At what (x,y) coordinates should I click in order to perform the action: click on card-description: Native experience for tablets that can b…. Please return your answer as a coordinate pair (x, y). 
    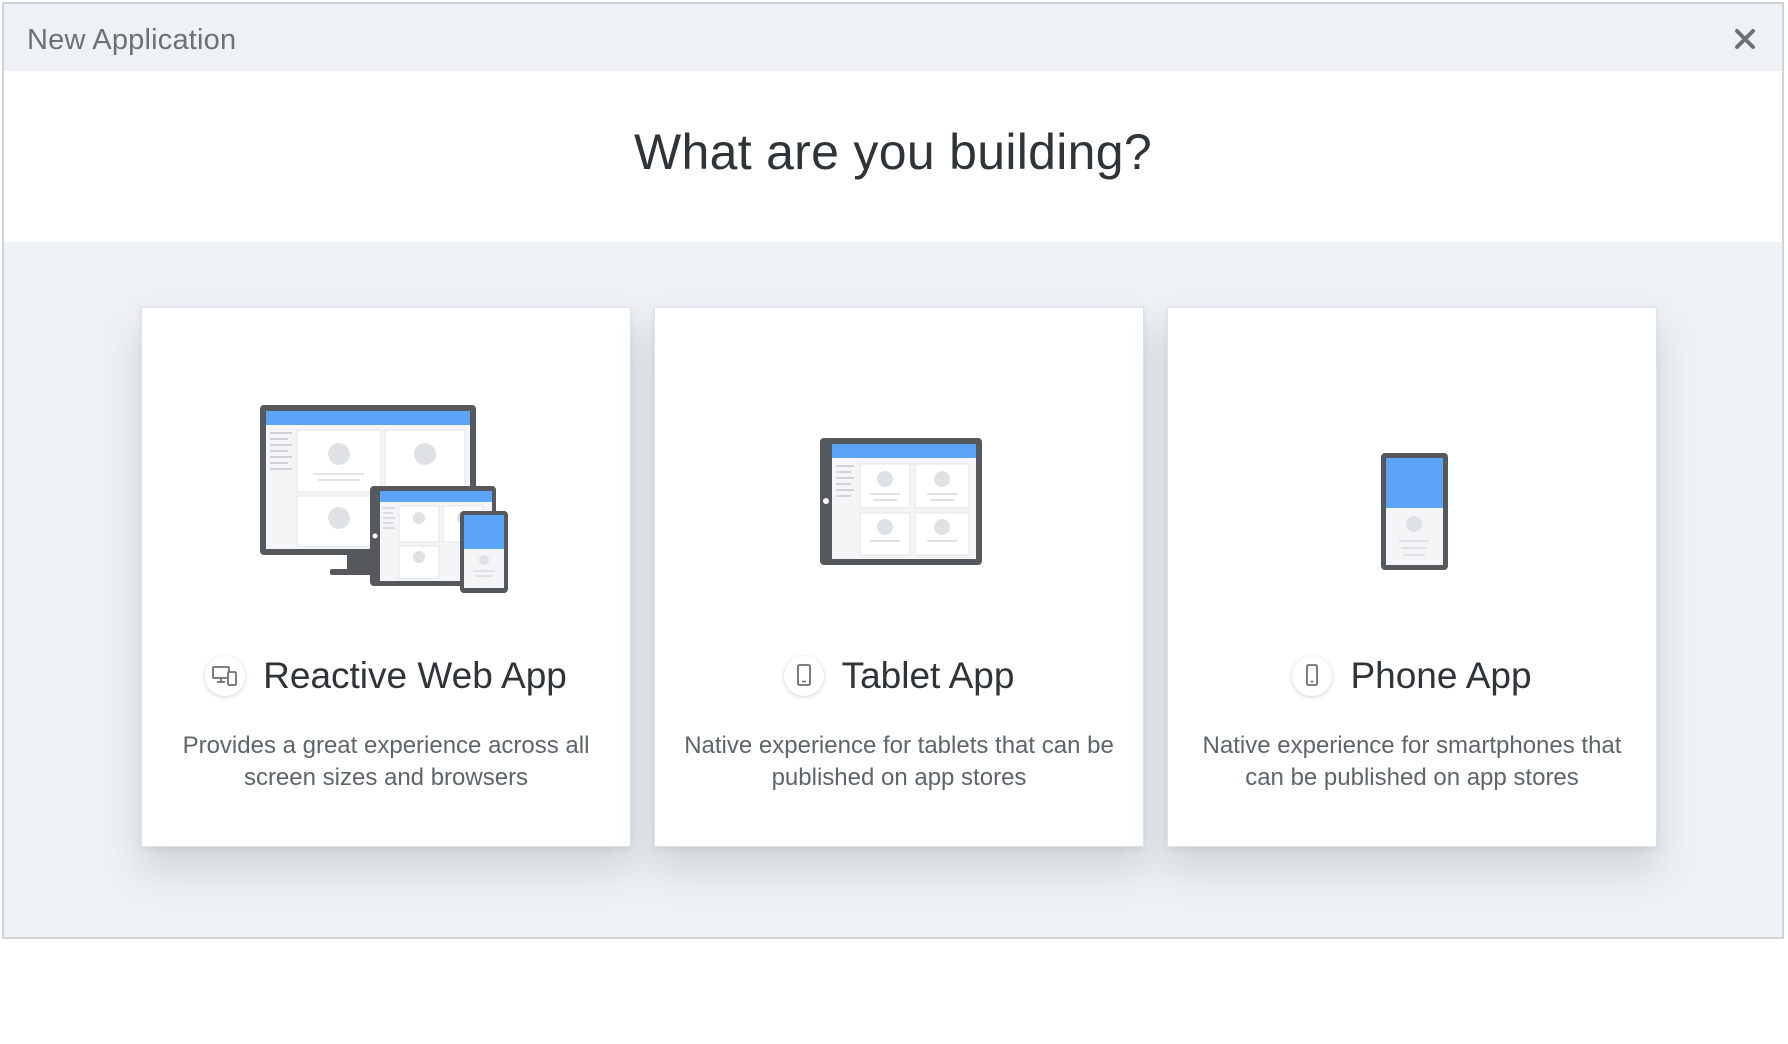
    Looking at the image, I should click on (899, 761).